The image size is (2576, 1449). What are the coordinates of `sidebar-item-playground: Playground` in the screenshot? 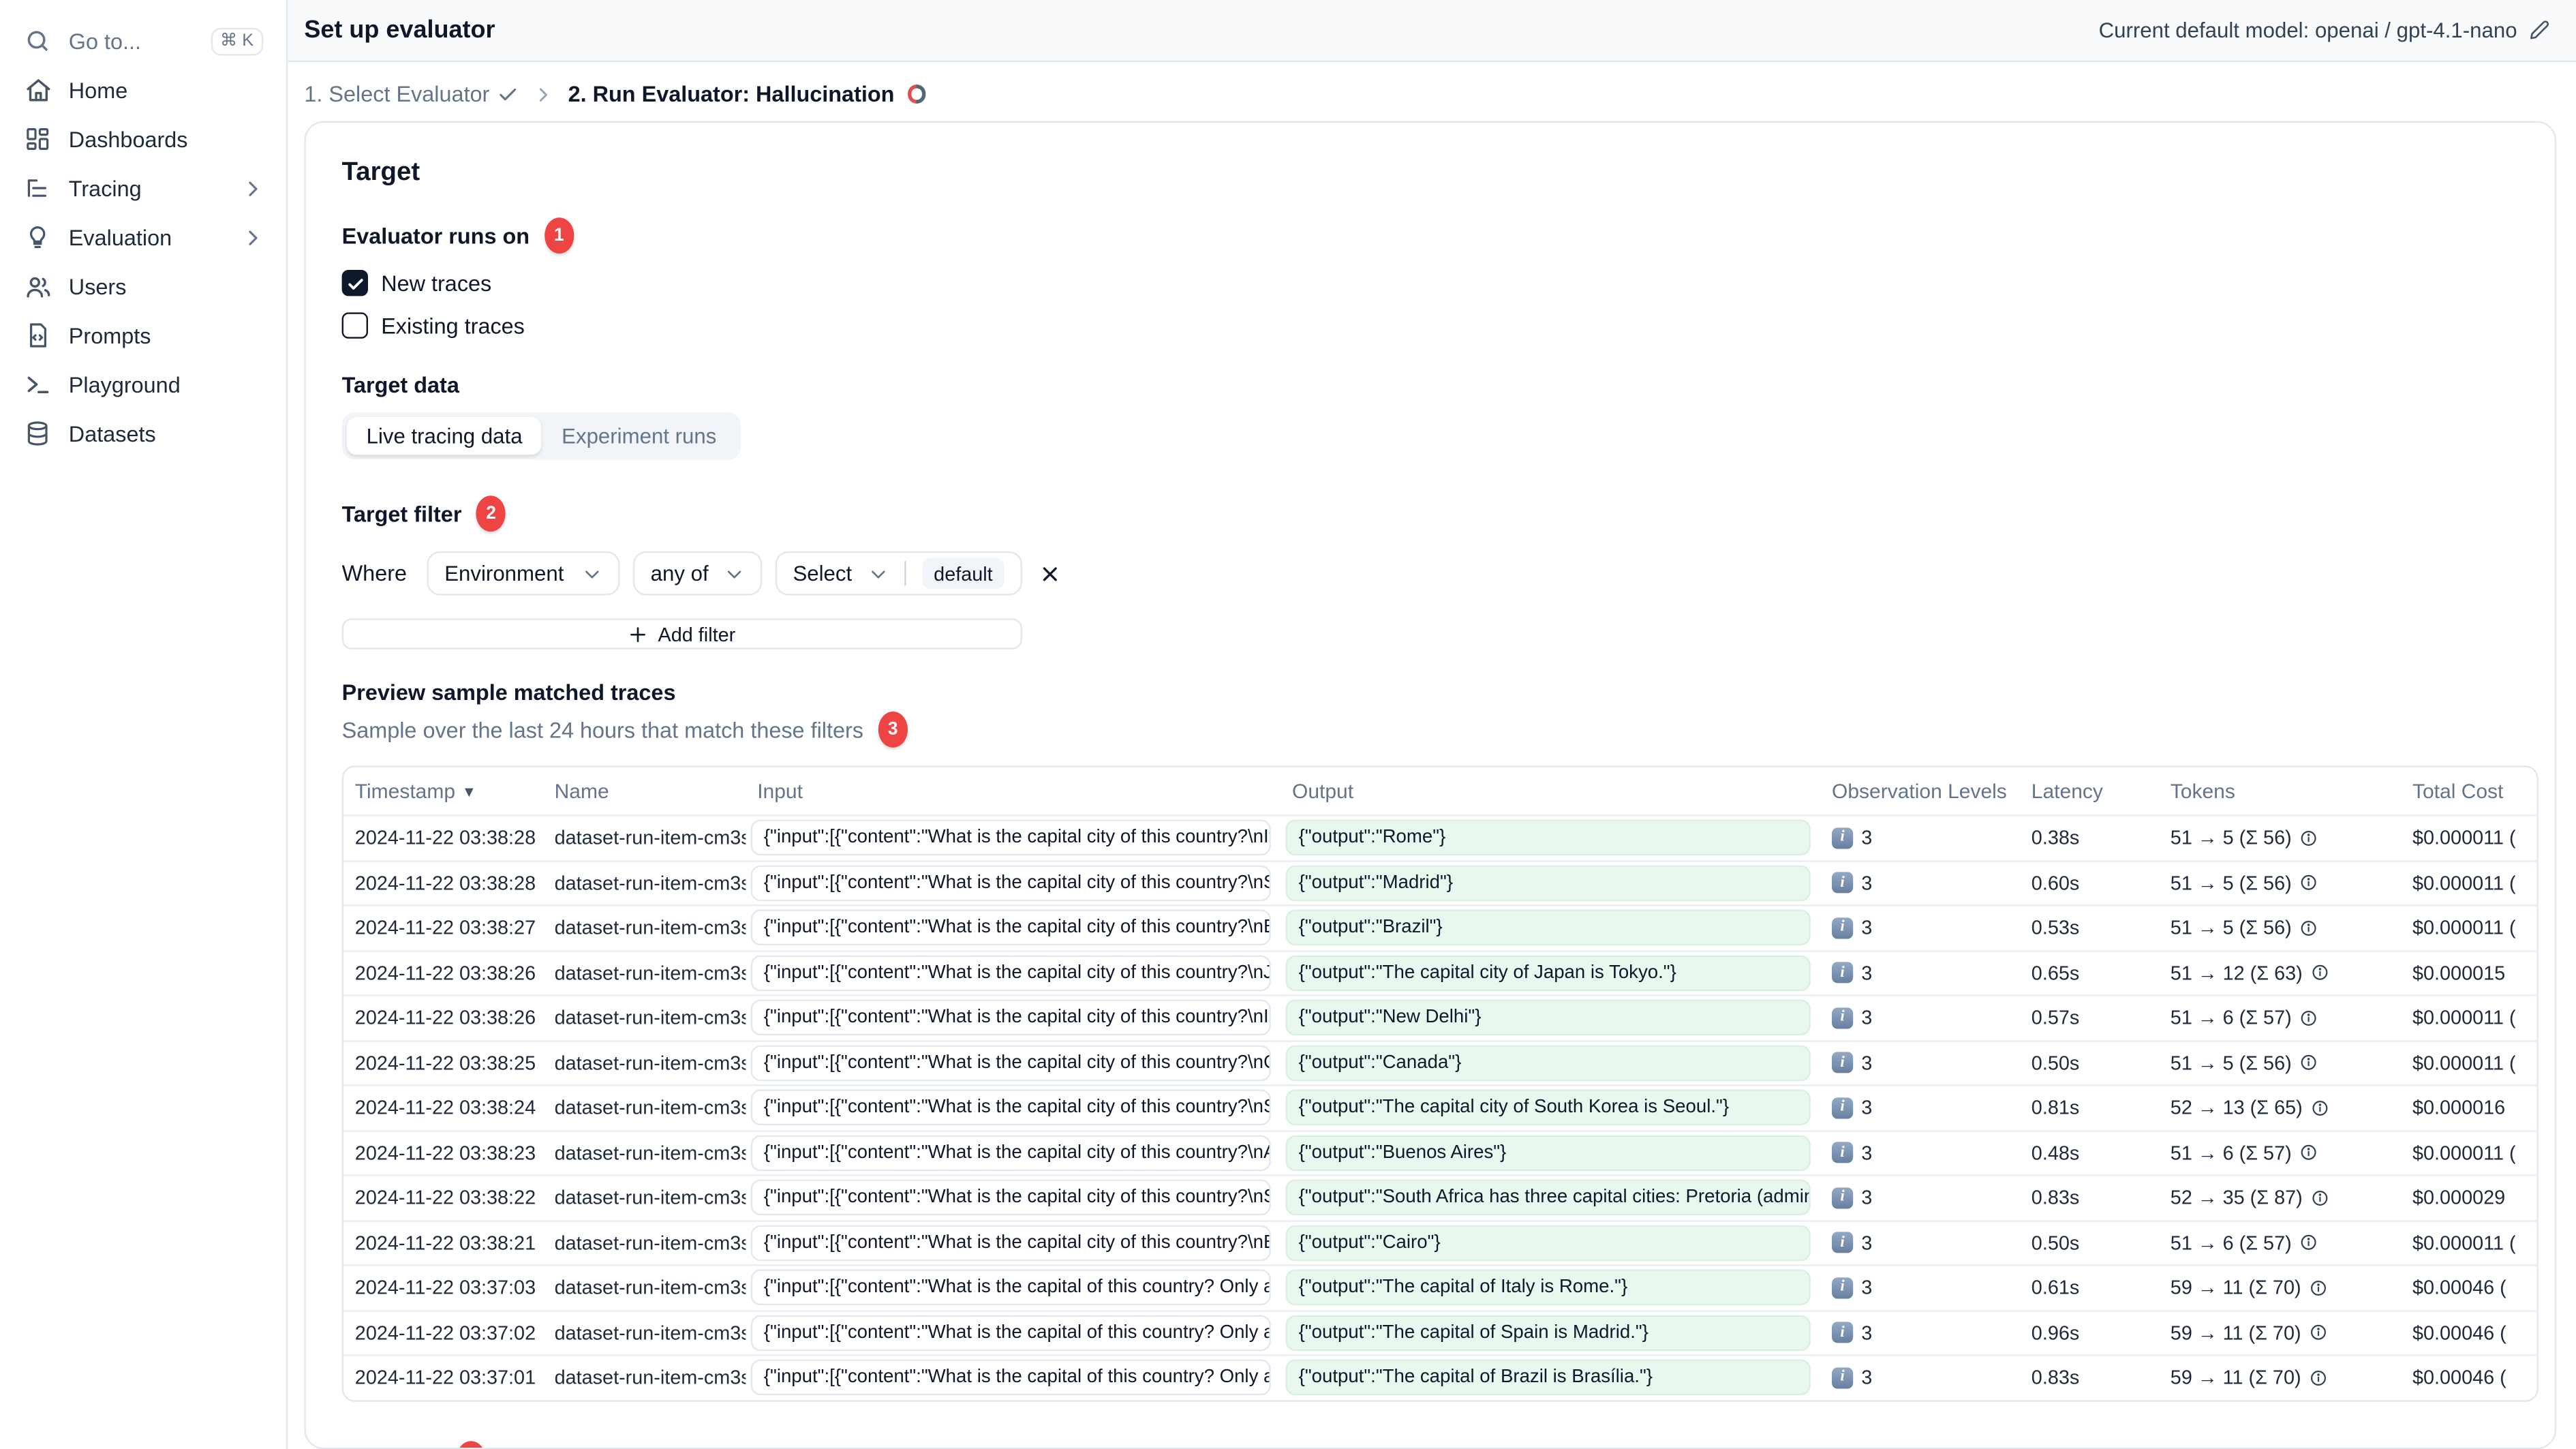 It's located at (143, 384).